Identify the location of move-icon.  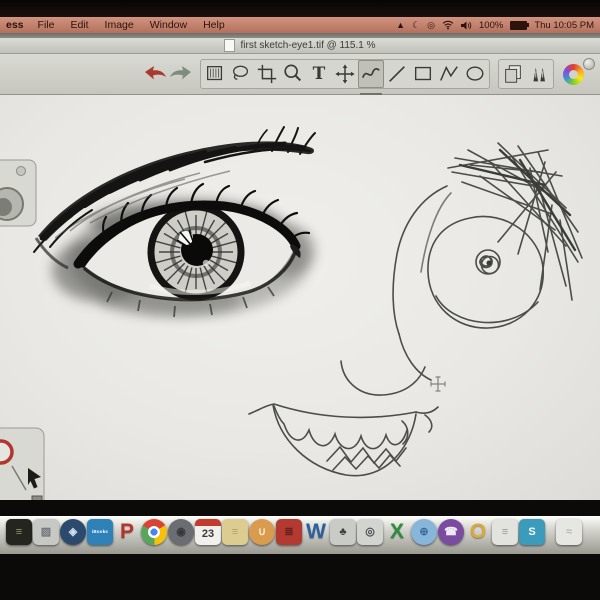
(345, 74).